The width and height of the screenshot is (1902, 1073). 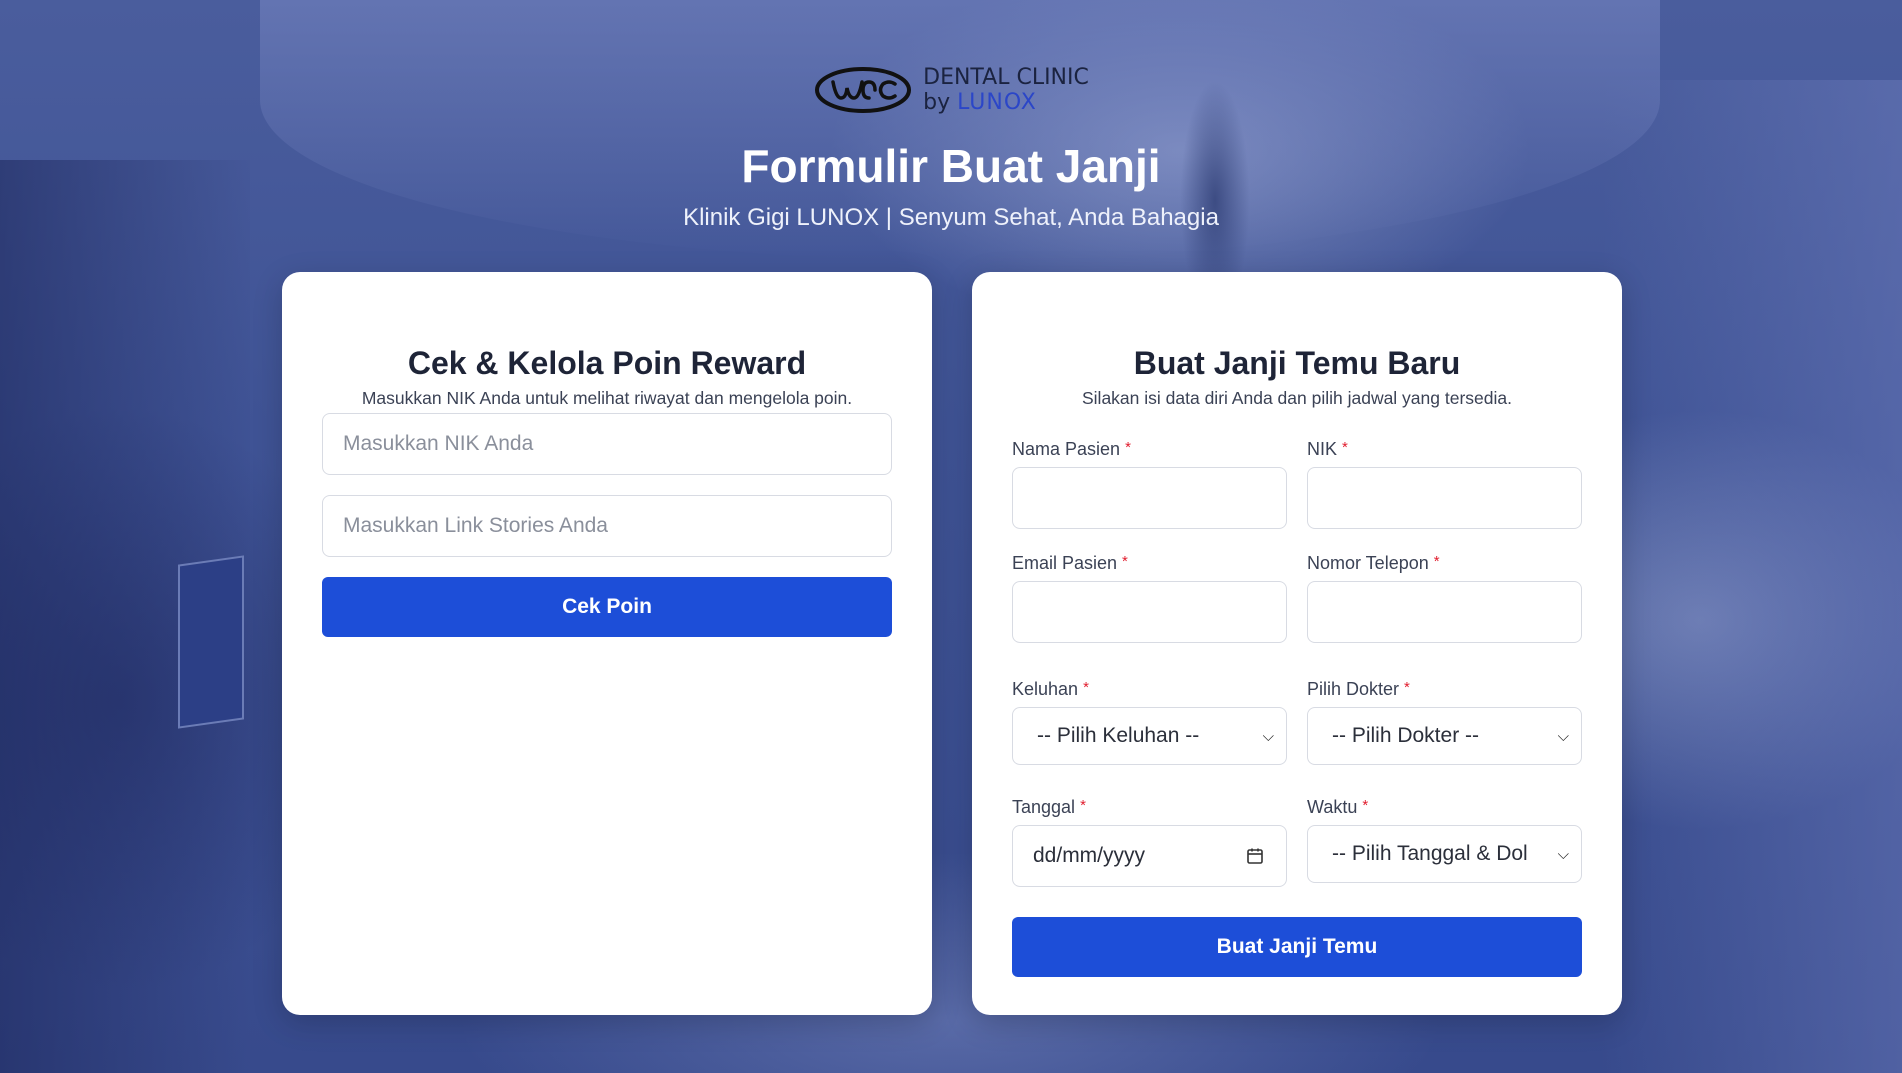 I want to click on background-sign, so click(x=211, y=642).